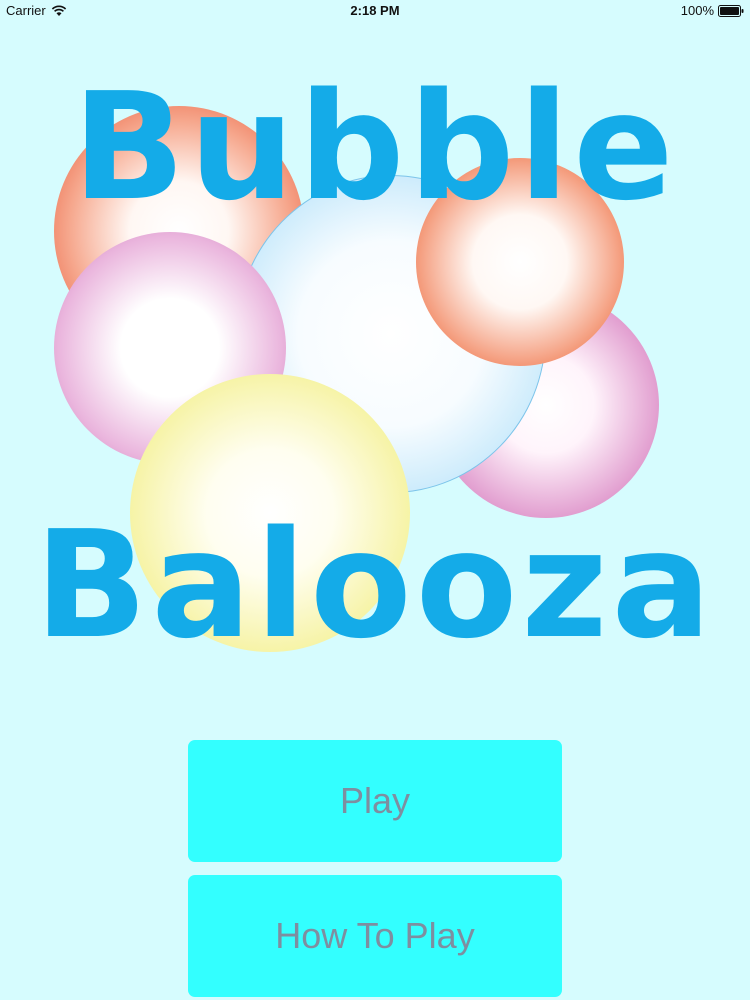  What do you see at coordinates (375, 147) in the screenshot?
I see `logo-title-line-1: Bubble` at bounding box center [375, 147].